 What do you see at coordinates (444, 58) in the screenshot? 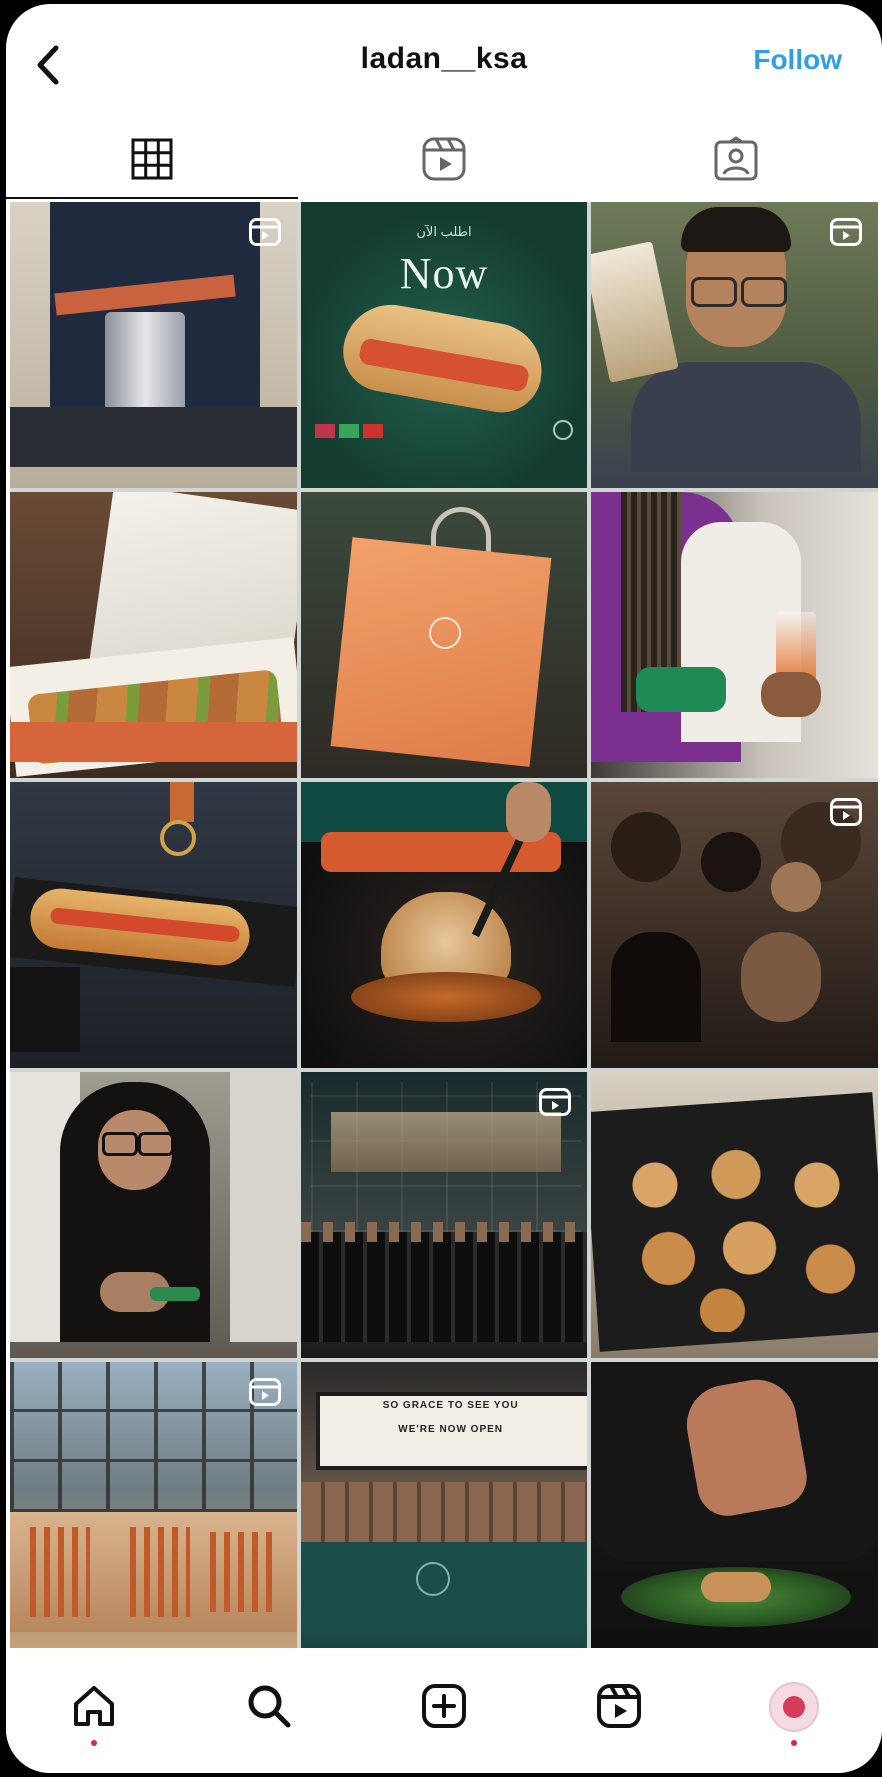
I see `profile-username: ladan__ksa` at bounding box center [444, 58].